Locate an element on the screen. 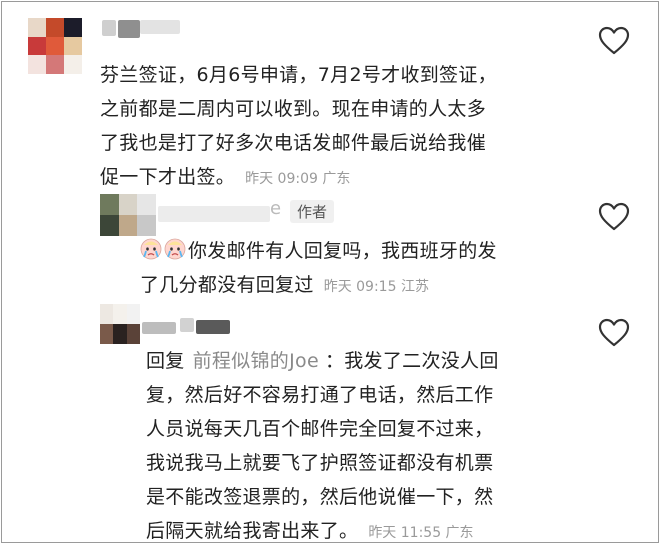  comment-meta: 昨天 11:55 广东 is located at coordinates (421, 533).